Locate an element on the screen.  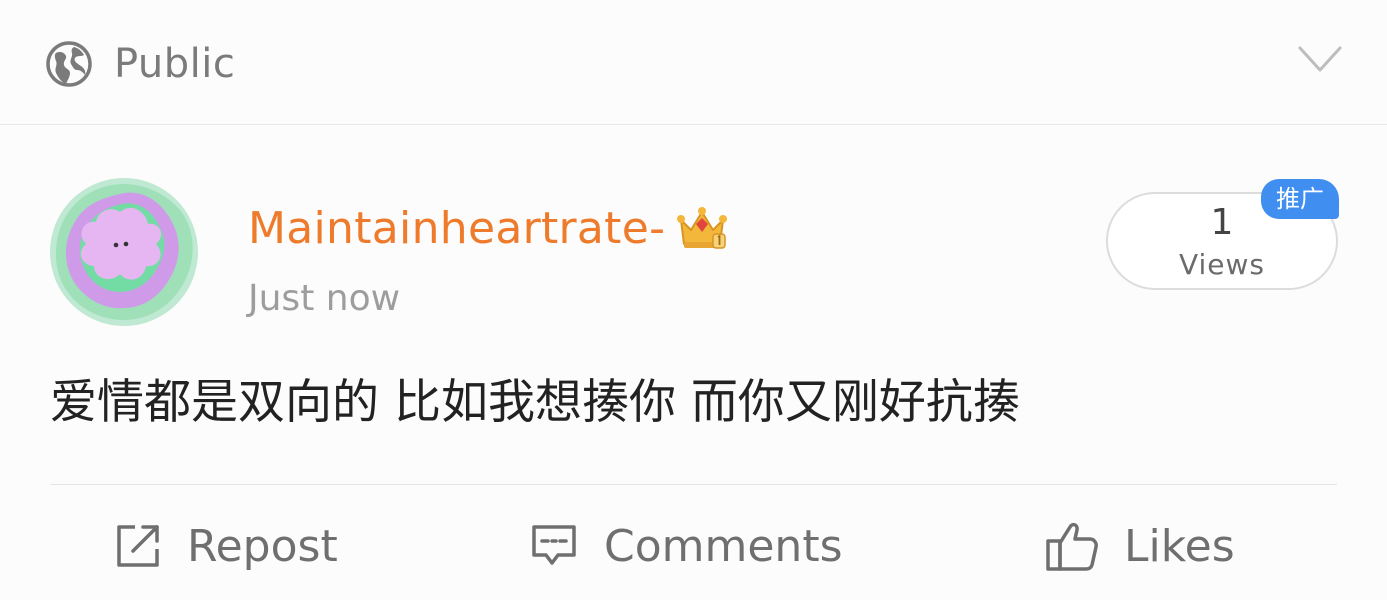
likes-label: Likes is located at coordinates (1179, 546).